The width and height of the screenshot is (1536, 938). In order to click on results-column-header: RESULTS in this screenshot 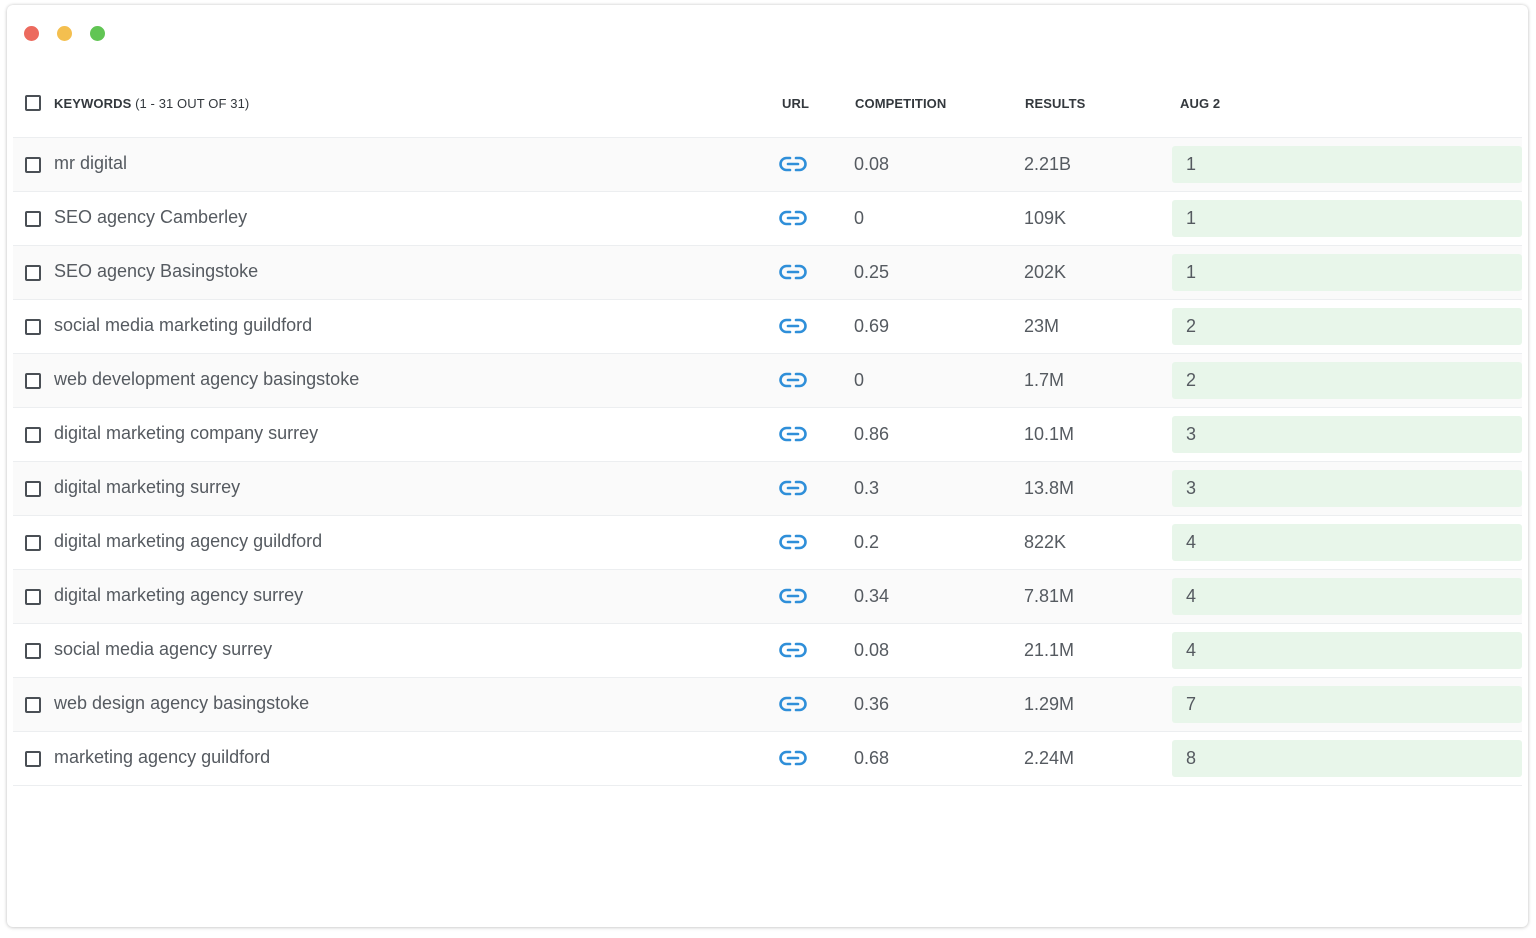, I will do `click(1055, 103)`.